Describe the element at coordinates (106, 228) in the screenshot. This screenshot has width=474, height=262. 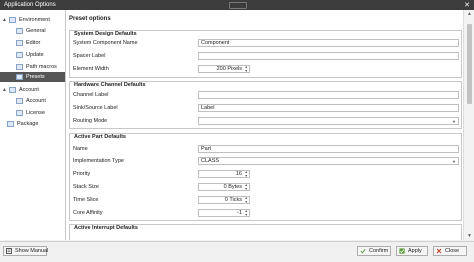
I see `group-title: Active Interrupt Defaults` at that location.